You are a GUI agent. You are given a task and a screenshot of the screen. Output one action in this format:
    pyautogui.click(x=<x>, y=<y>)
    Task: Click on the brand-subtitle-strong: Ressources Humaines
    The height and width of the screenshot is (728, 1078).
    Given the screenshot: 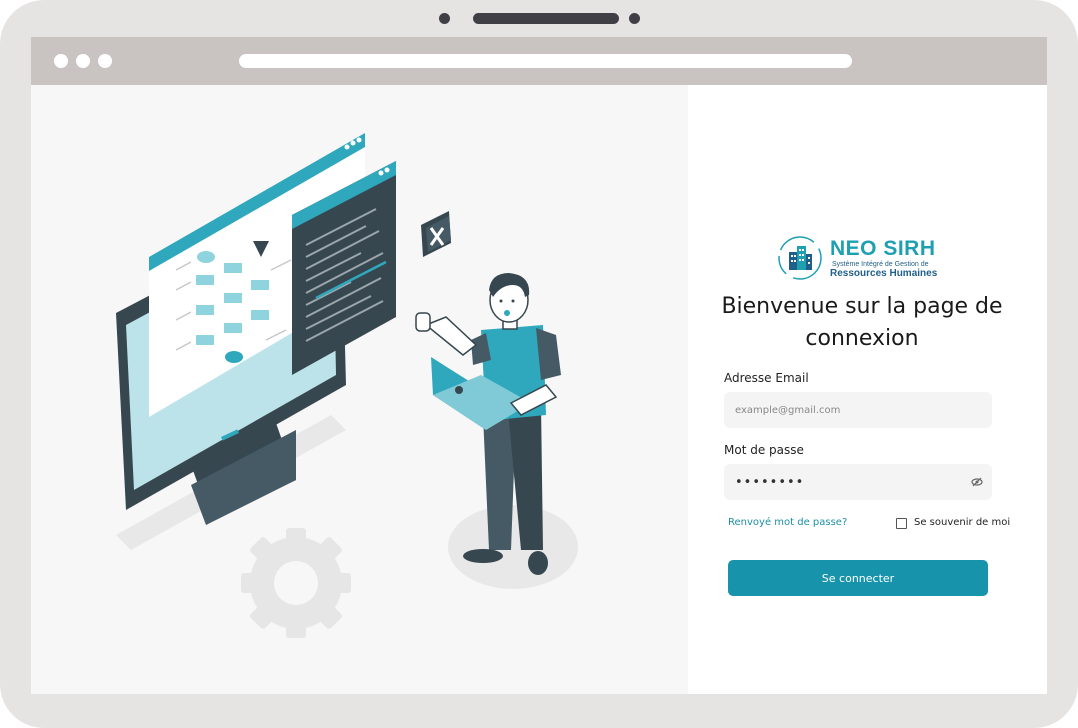 What is the action you would take?
    pyautogui.click(x=884, y=273)
    